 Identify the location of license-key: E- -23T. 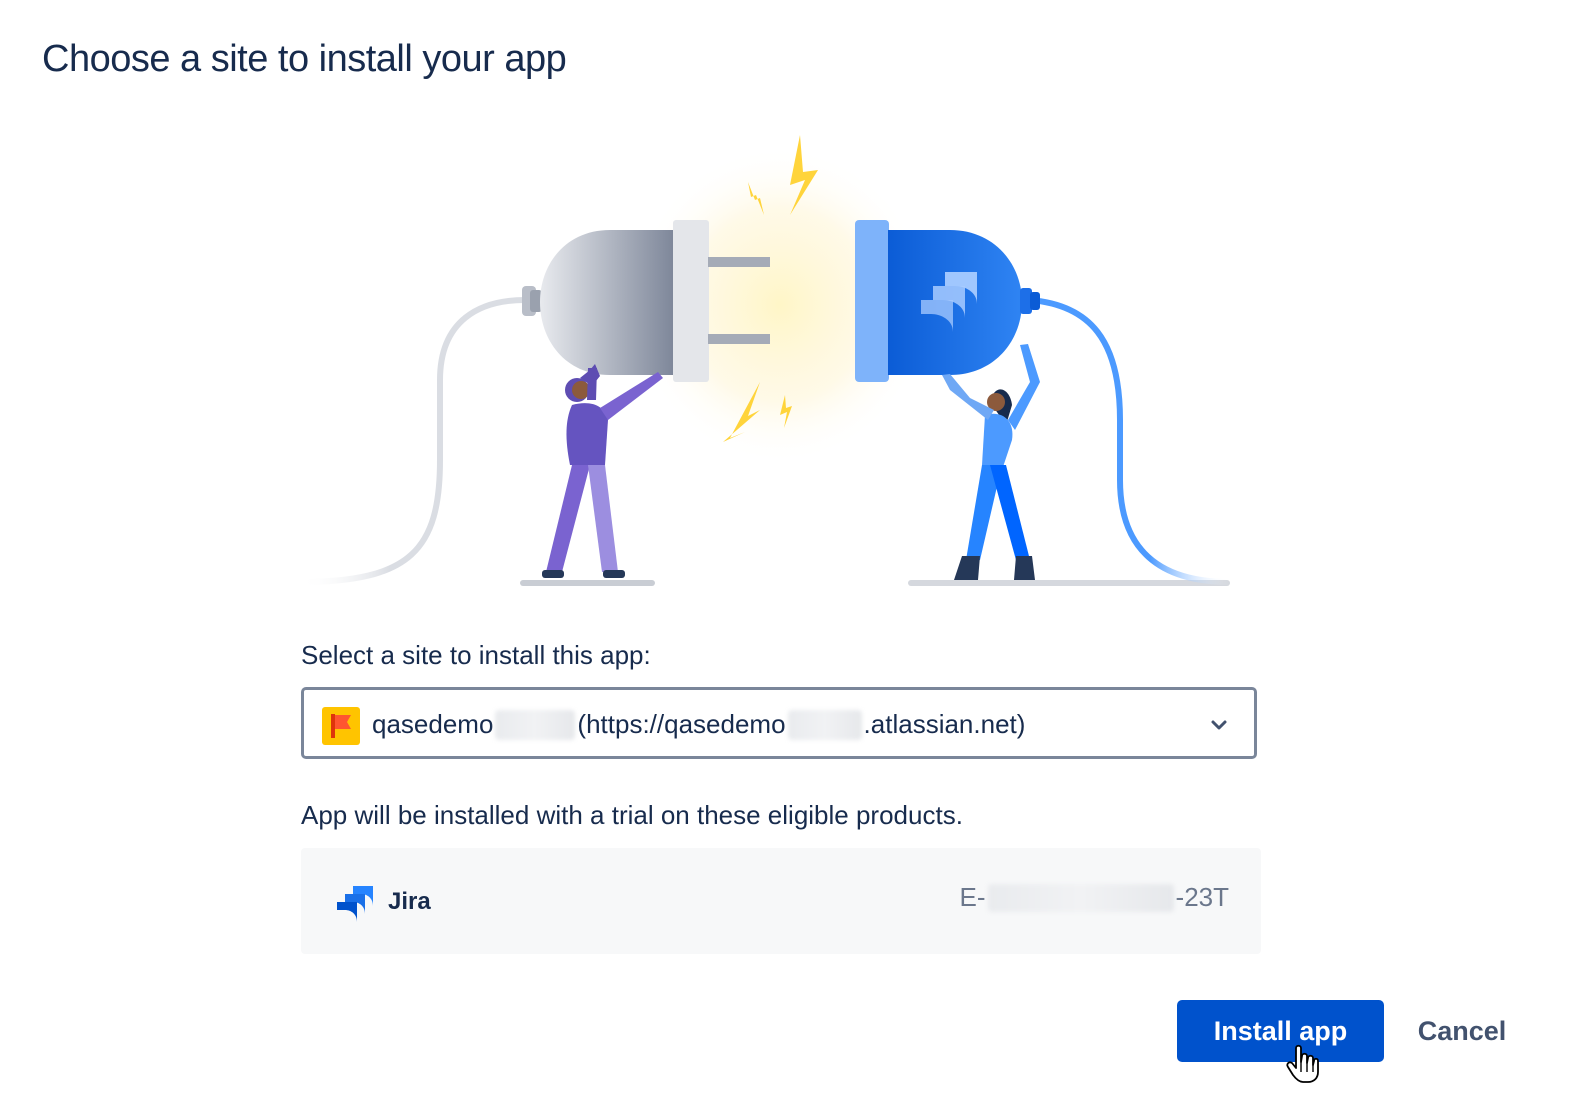
(1094, 897).